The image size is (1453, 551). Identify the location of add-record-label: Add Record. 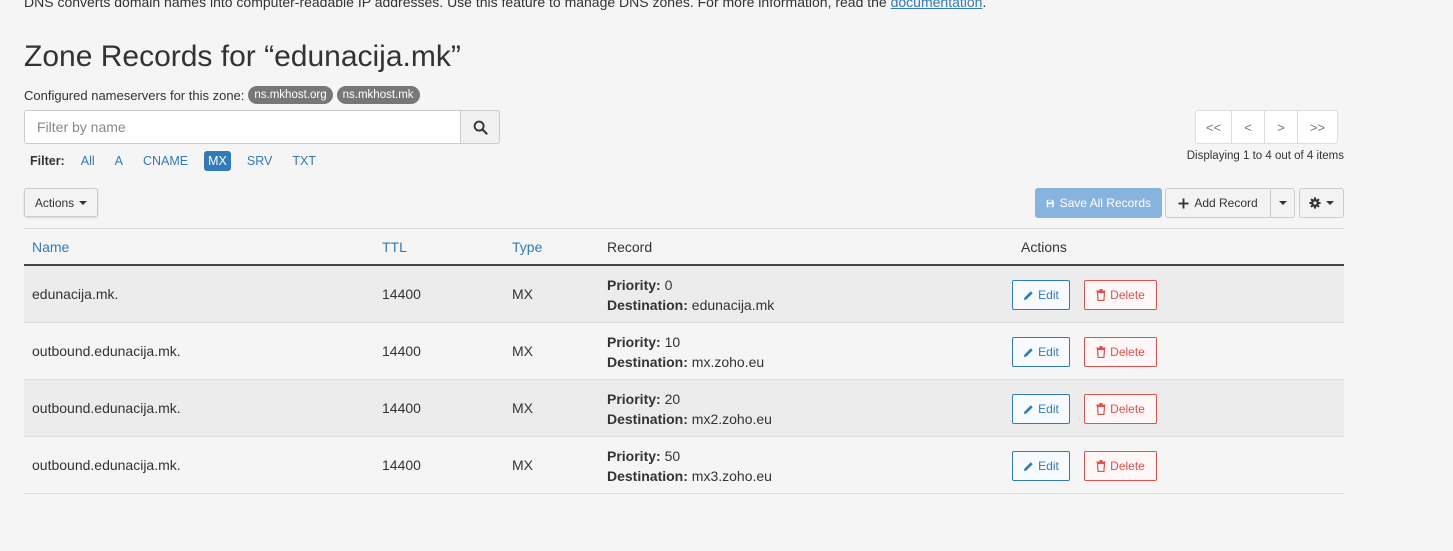
(1226, 203).